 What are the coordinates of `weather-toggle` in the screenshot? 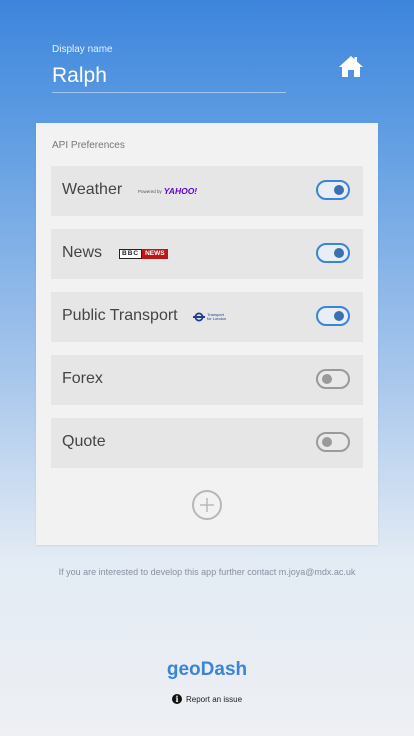 It's located at (333, 190).